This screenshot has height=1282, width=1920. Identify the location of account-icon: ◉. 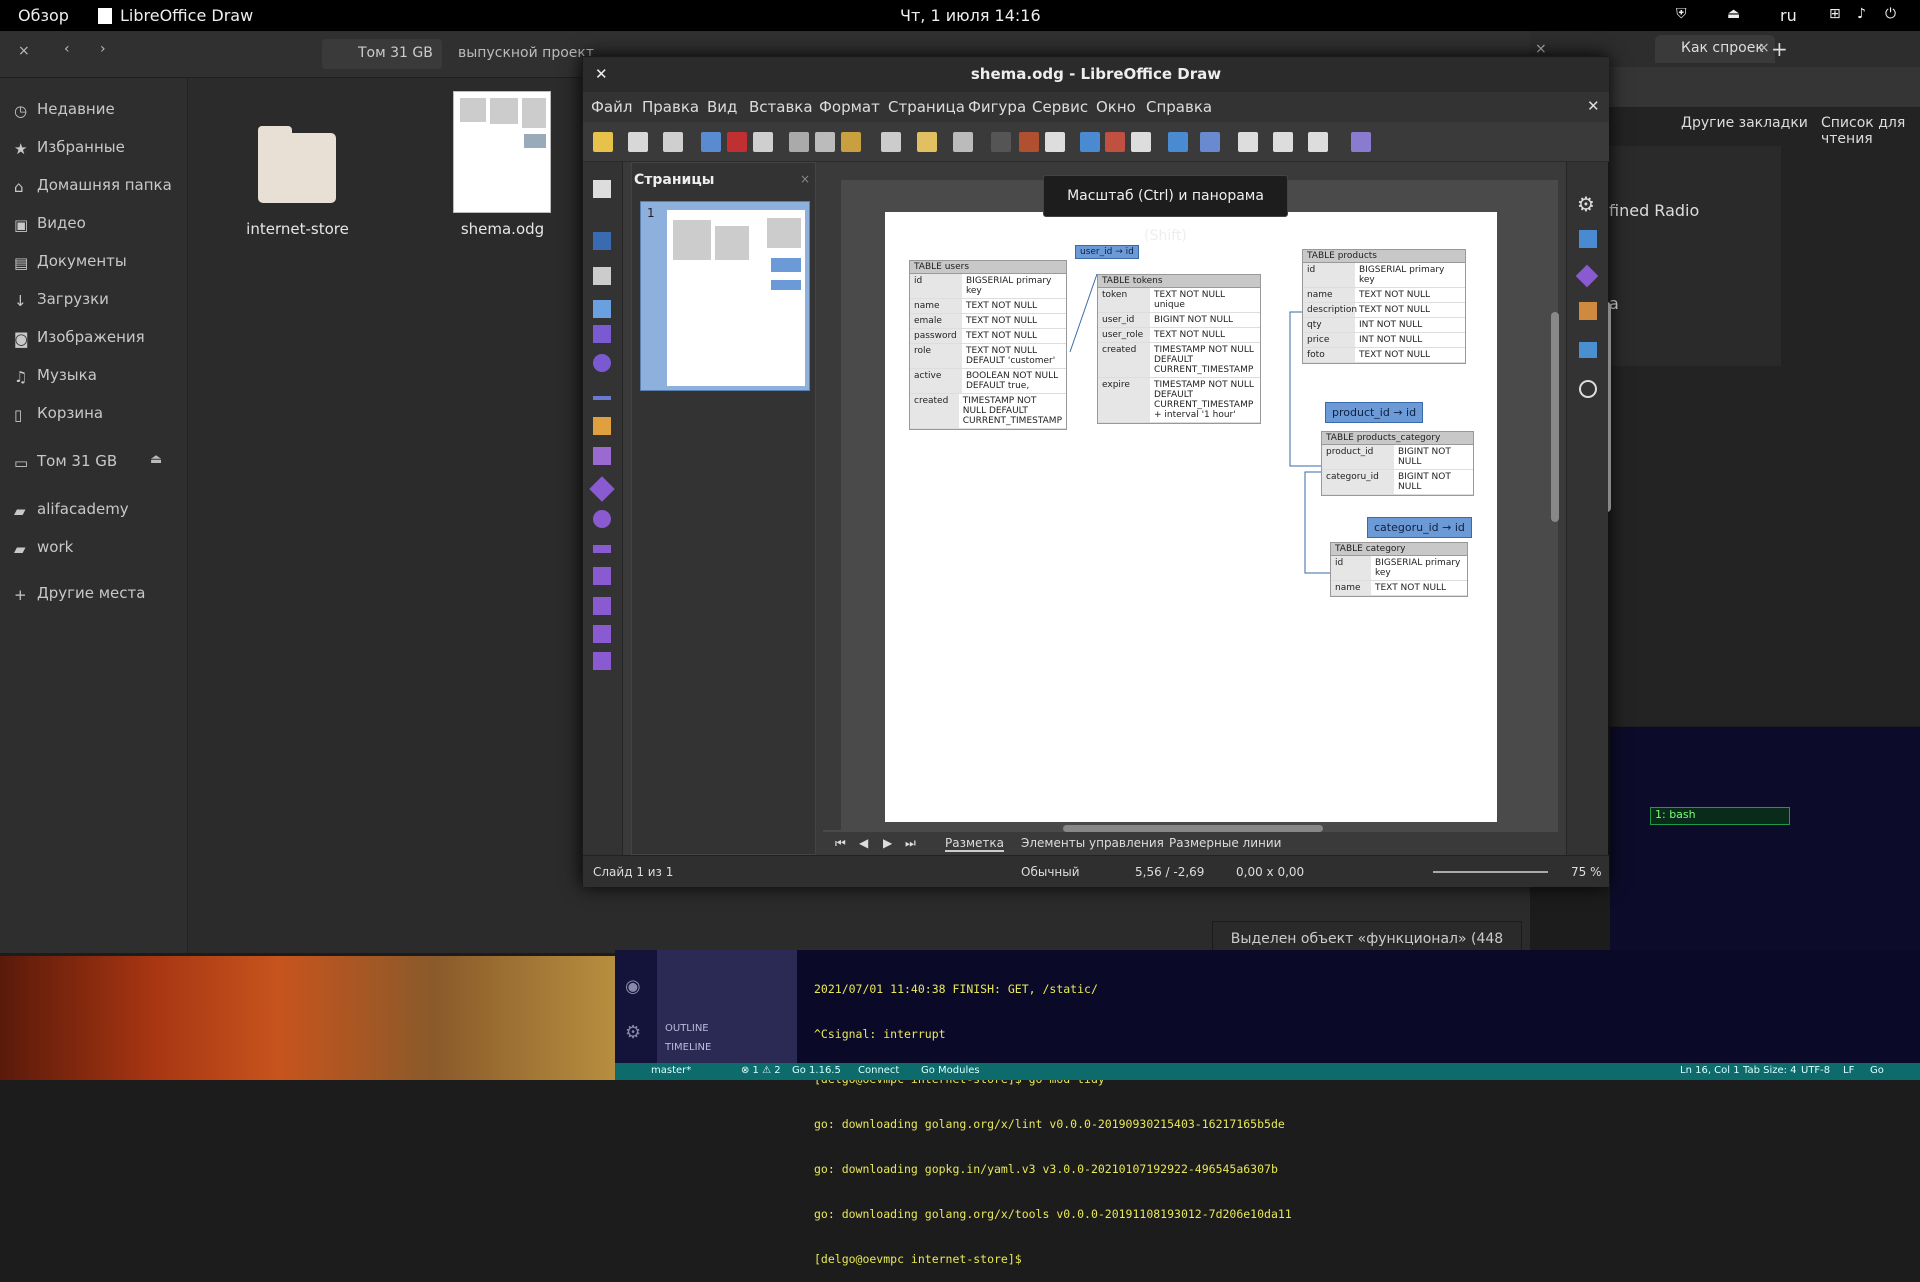
(633, 986).